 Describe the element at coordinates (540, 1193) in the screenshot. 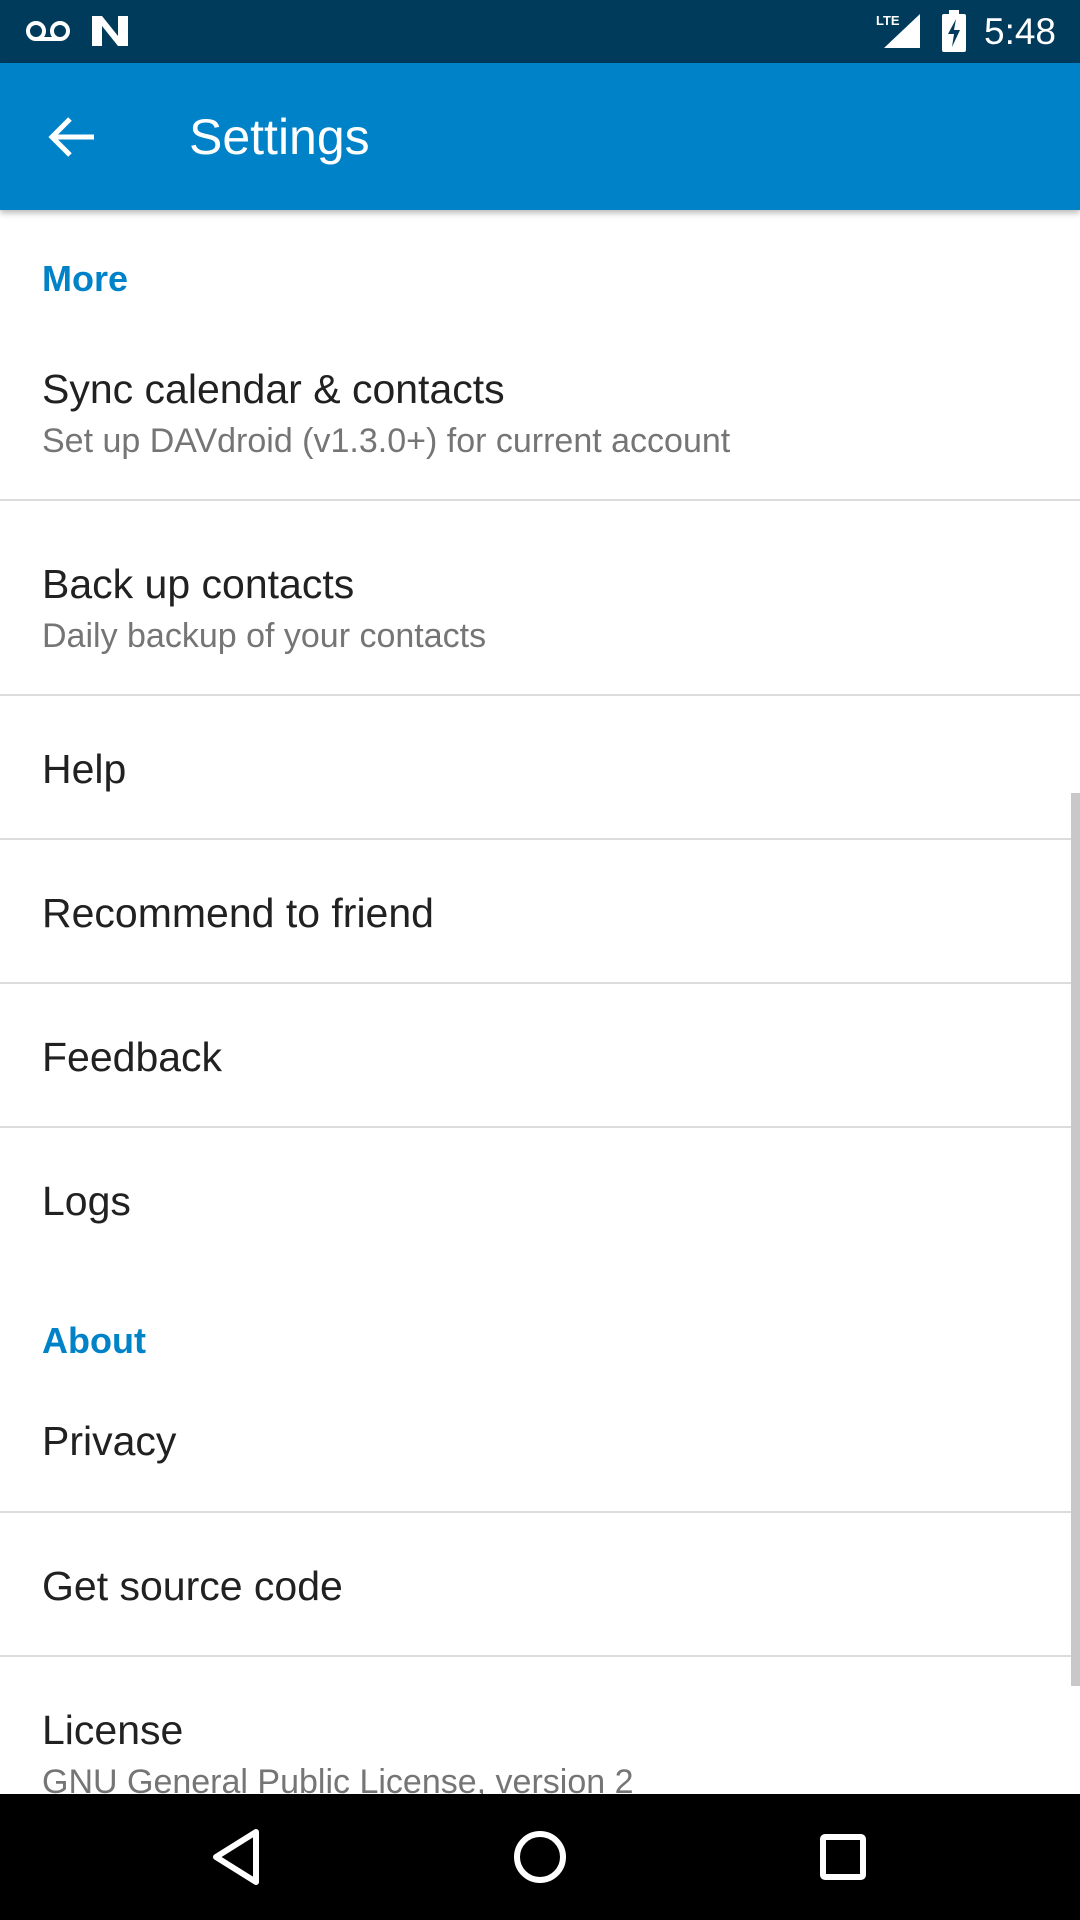

I see `pref-logs: Logs` at that location.